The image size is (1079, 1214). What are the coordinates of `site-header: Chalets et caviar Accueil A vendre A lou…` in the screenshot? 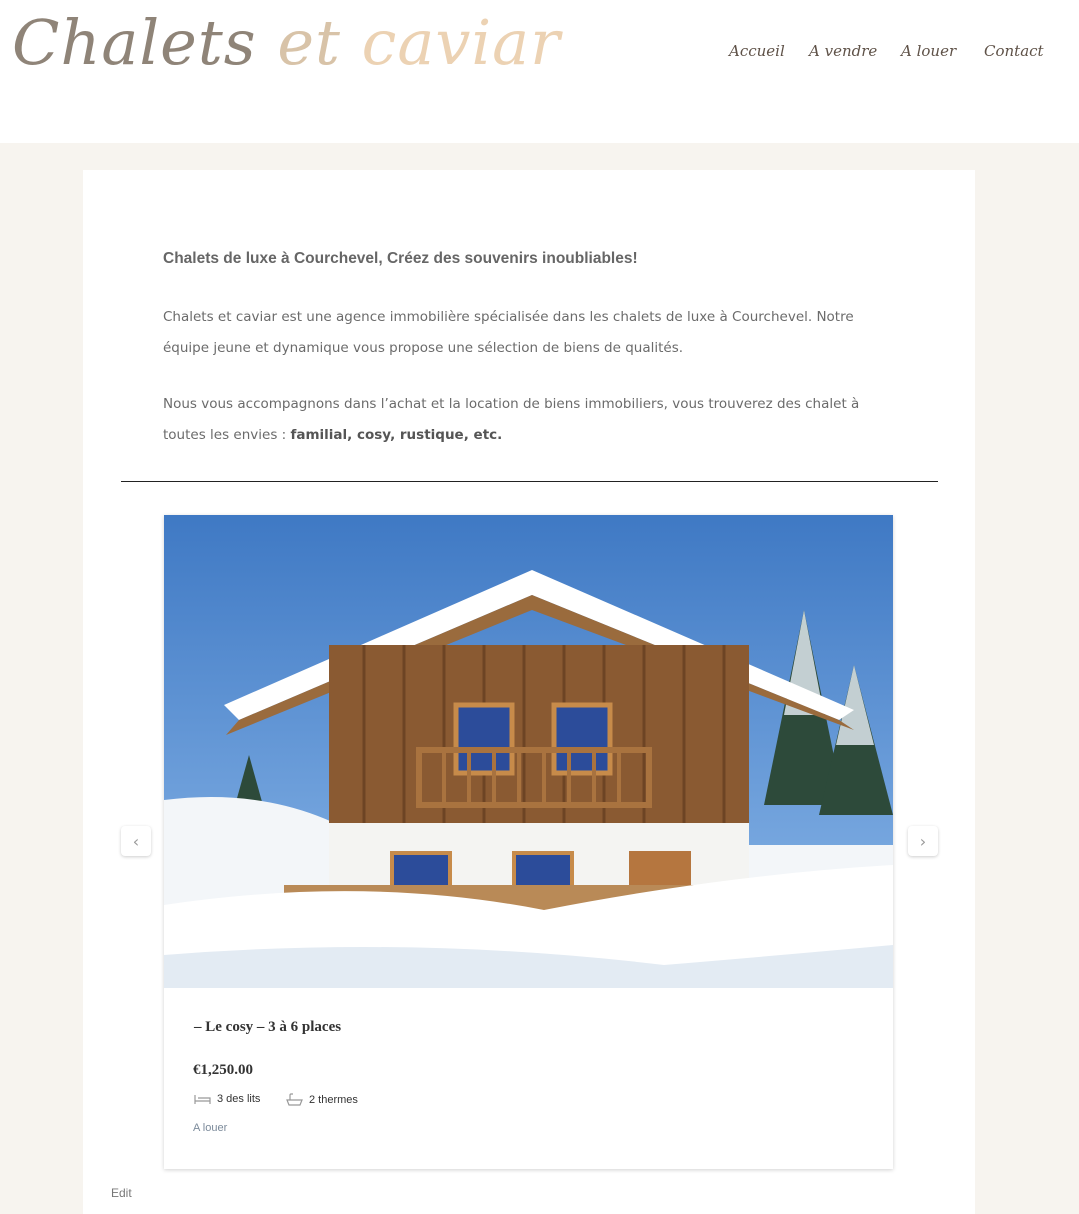 It's located at (539, 71).